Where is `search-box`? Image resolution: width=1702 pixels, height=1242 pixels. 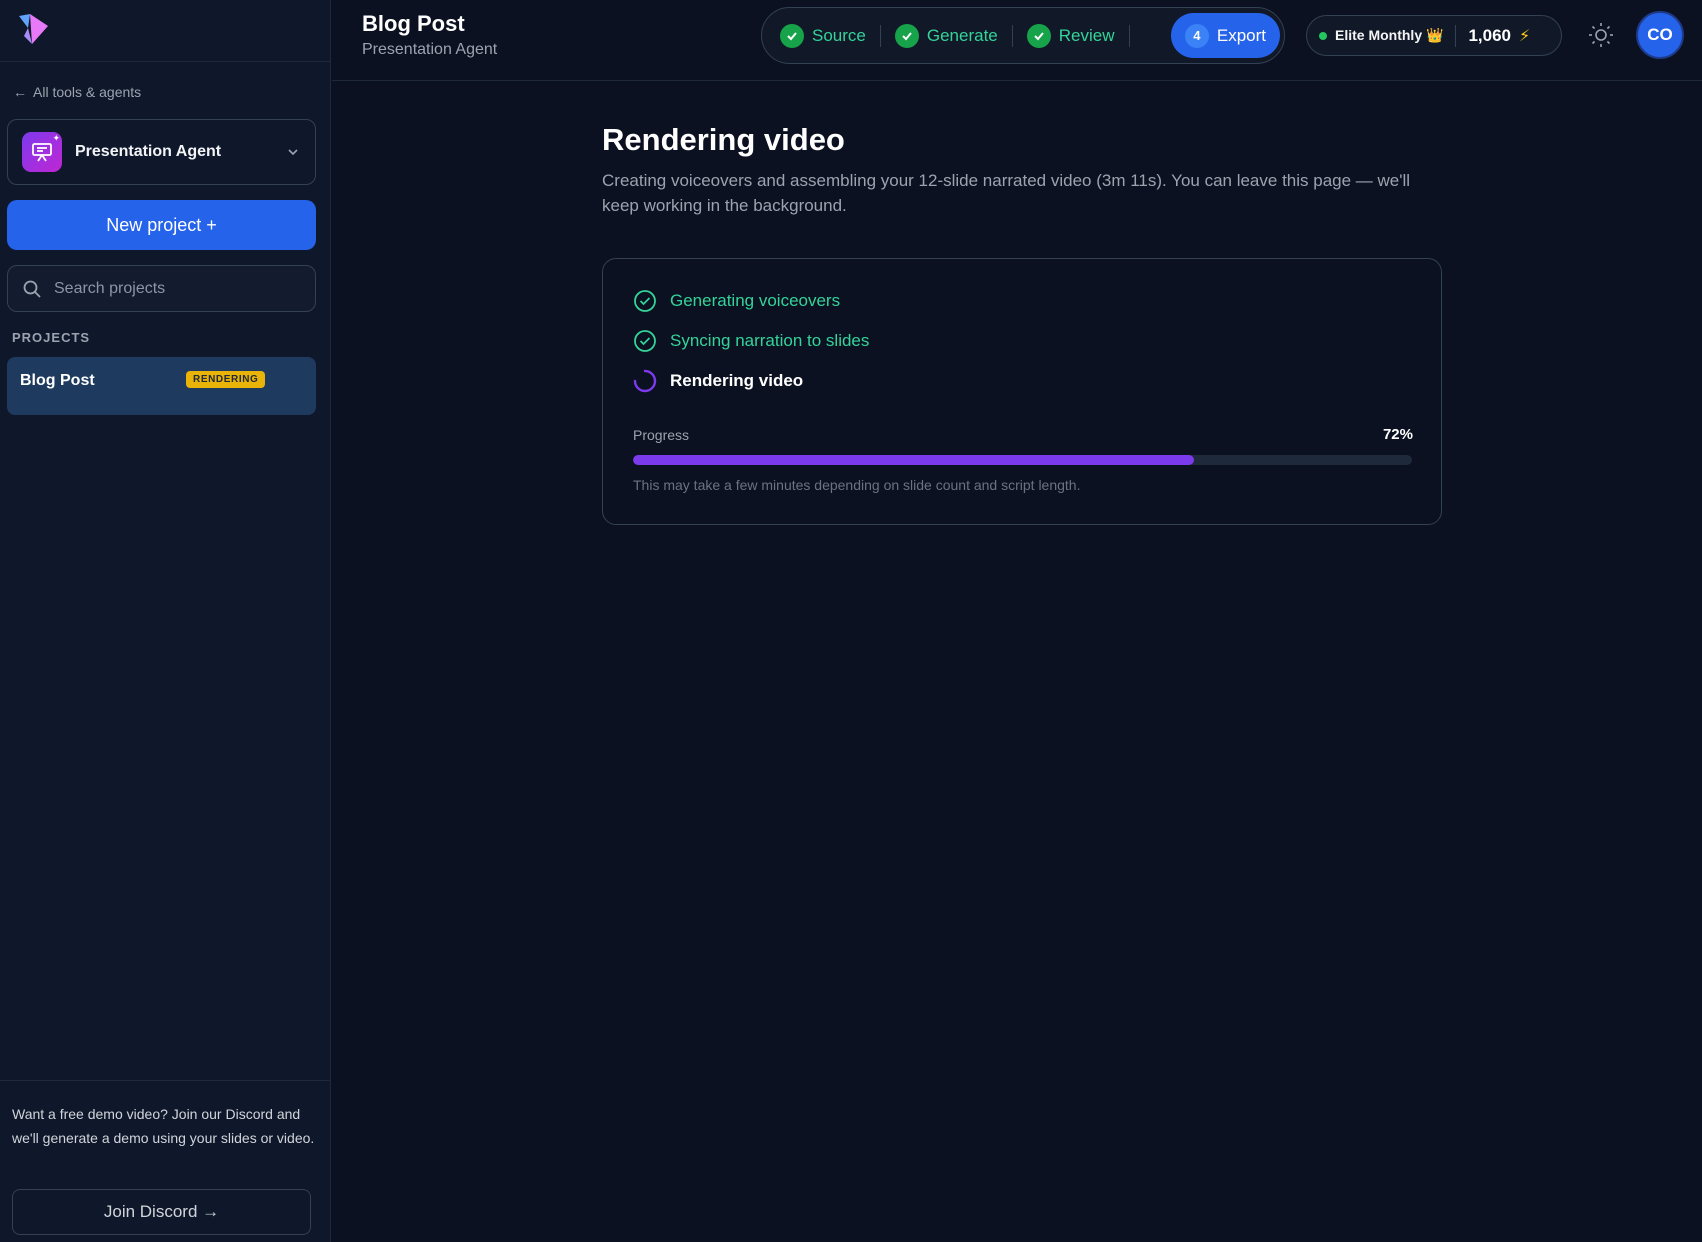 search-box is located at coordinates (161, 288).